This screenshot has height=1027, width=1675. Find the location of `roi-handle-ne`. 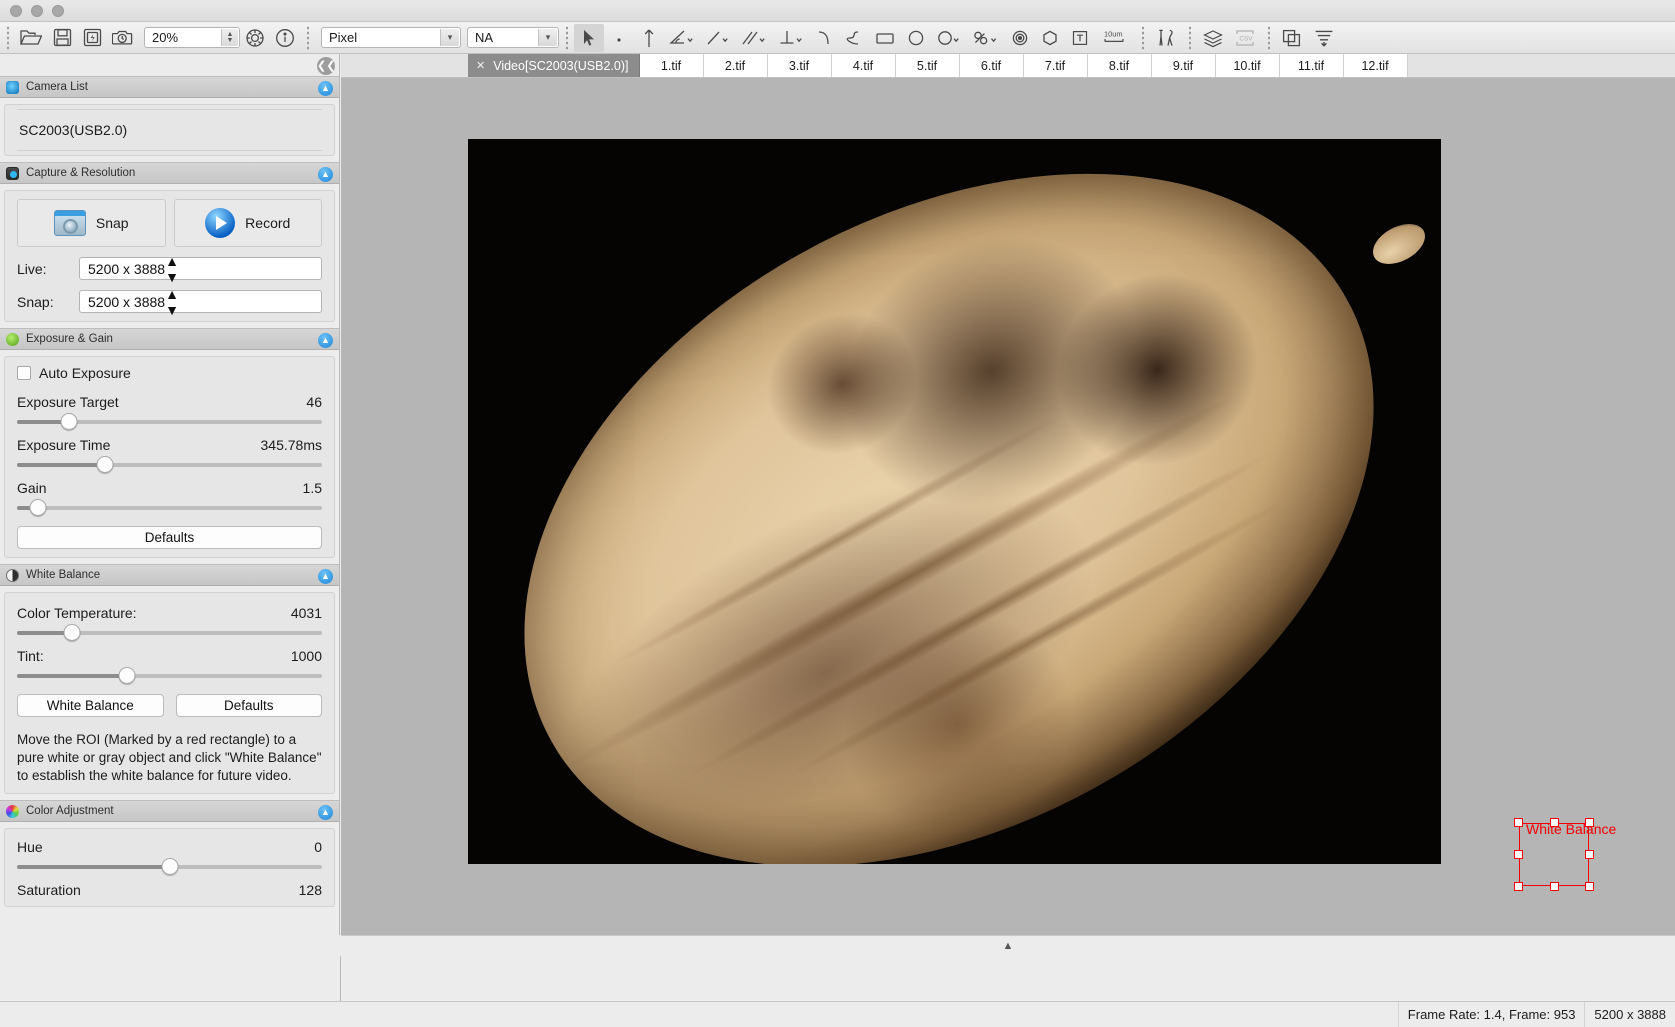

roi-handle-ne is located at coordinates (1589, 822).